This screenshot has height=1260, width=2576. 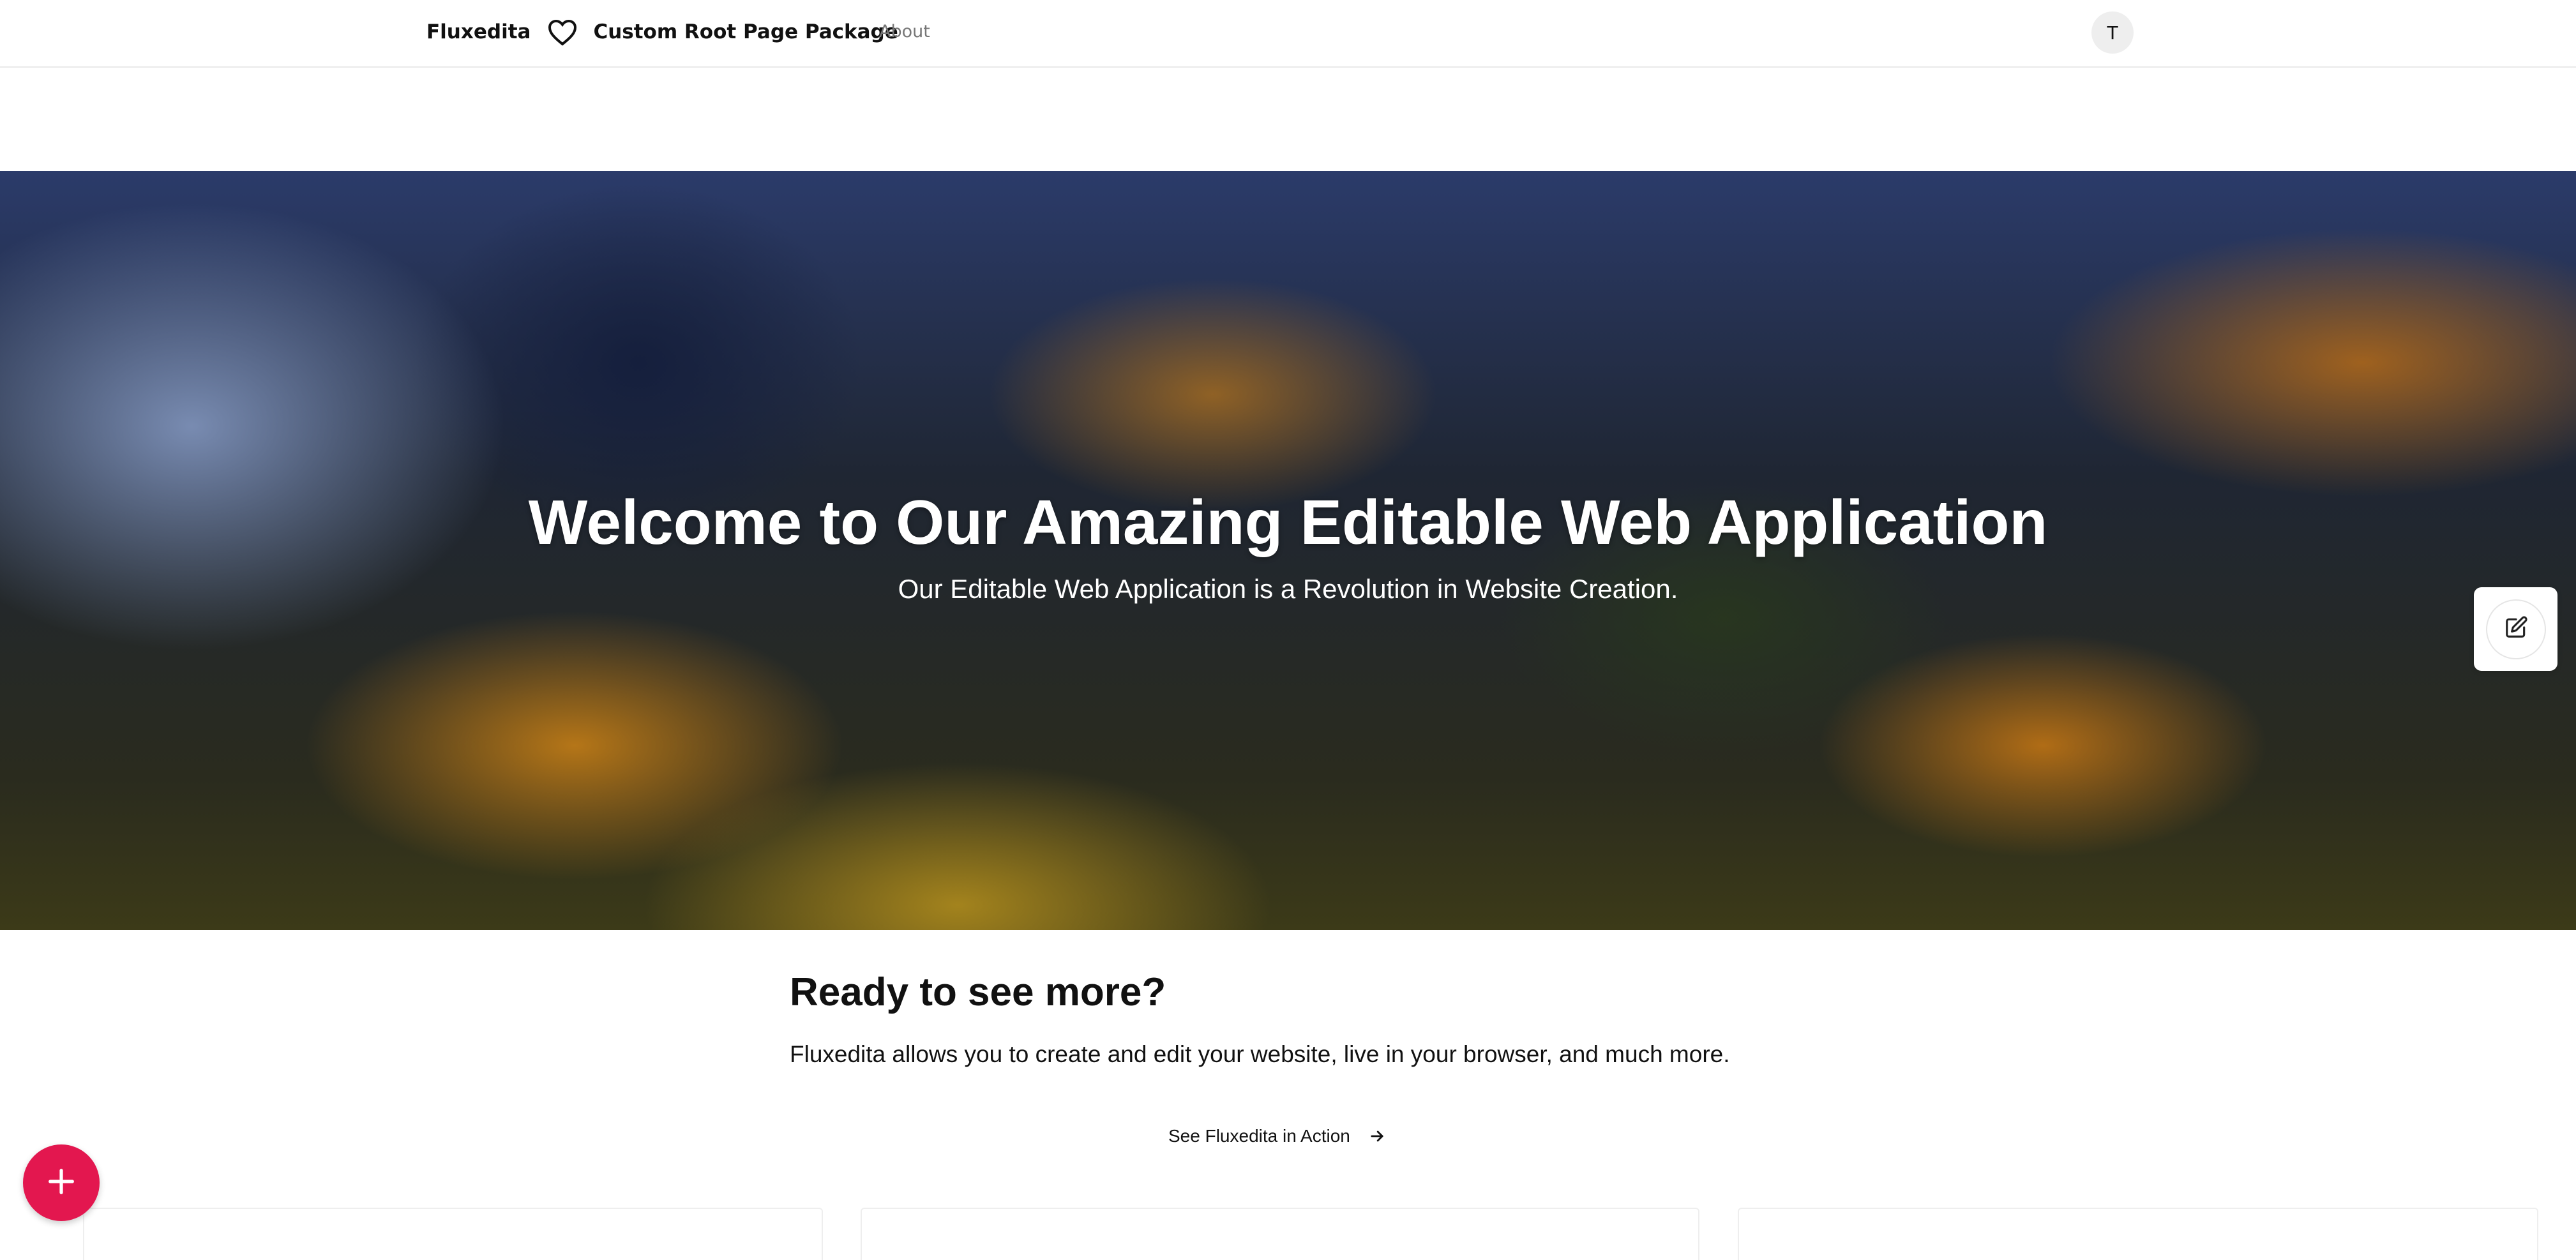 I want to click on edit-button-ring, so click(x=2515, y=629).